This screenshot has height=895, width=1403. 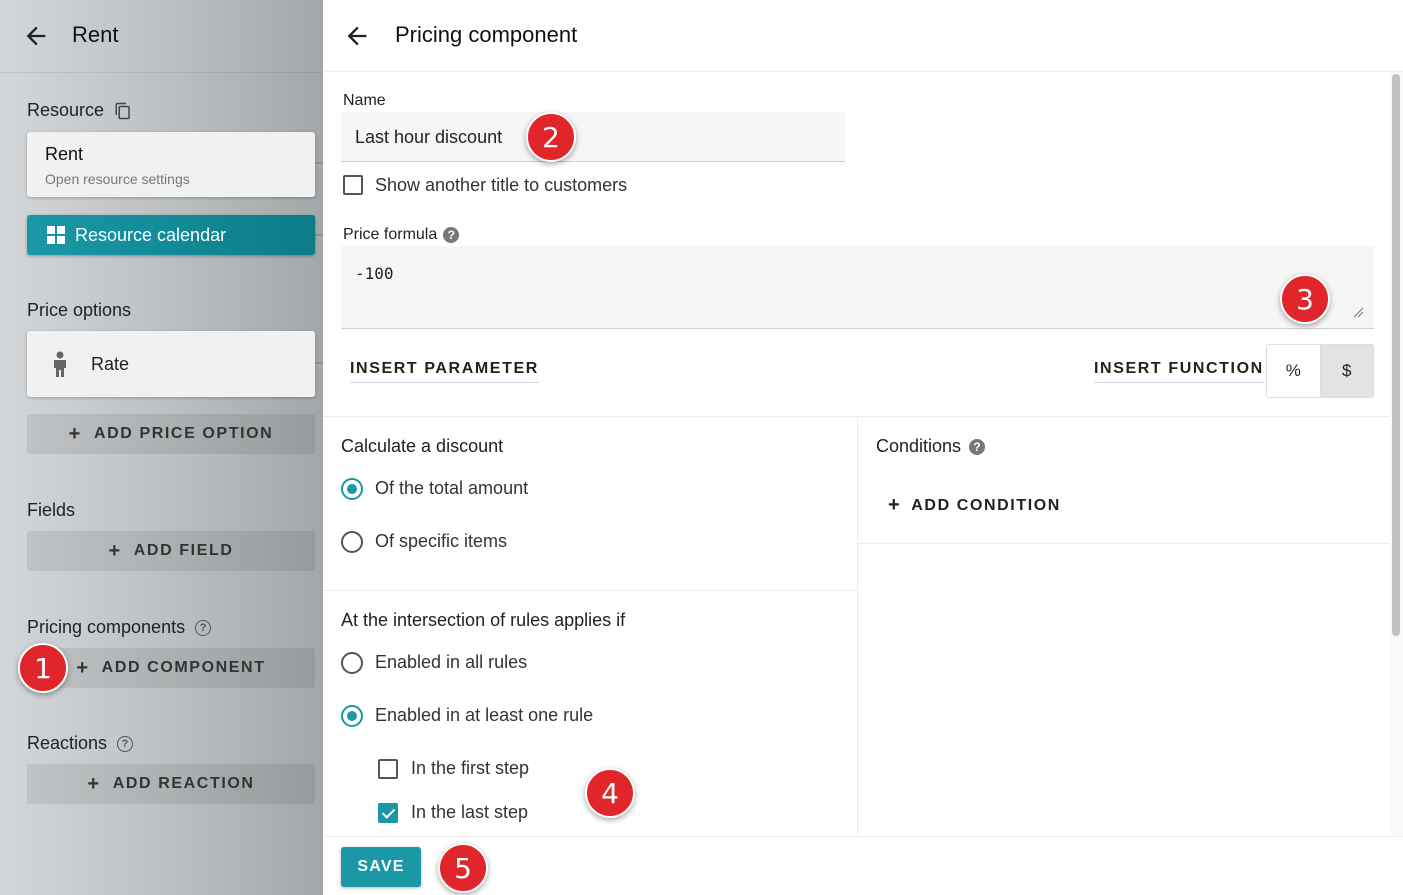 I want to click on column-divider, so click(x=857, y=626).